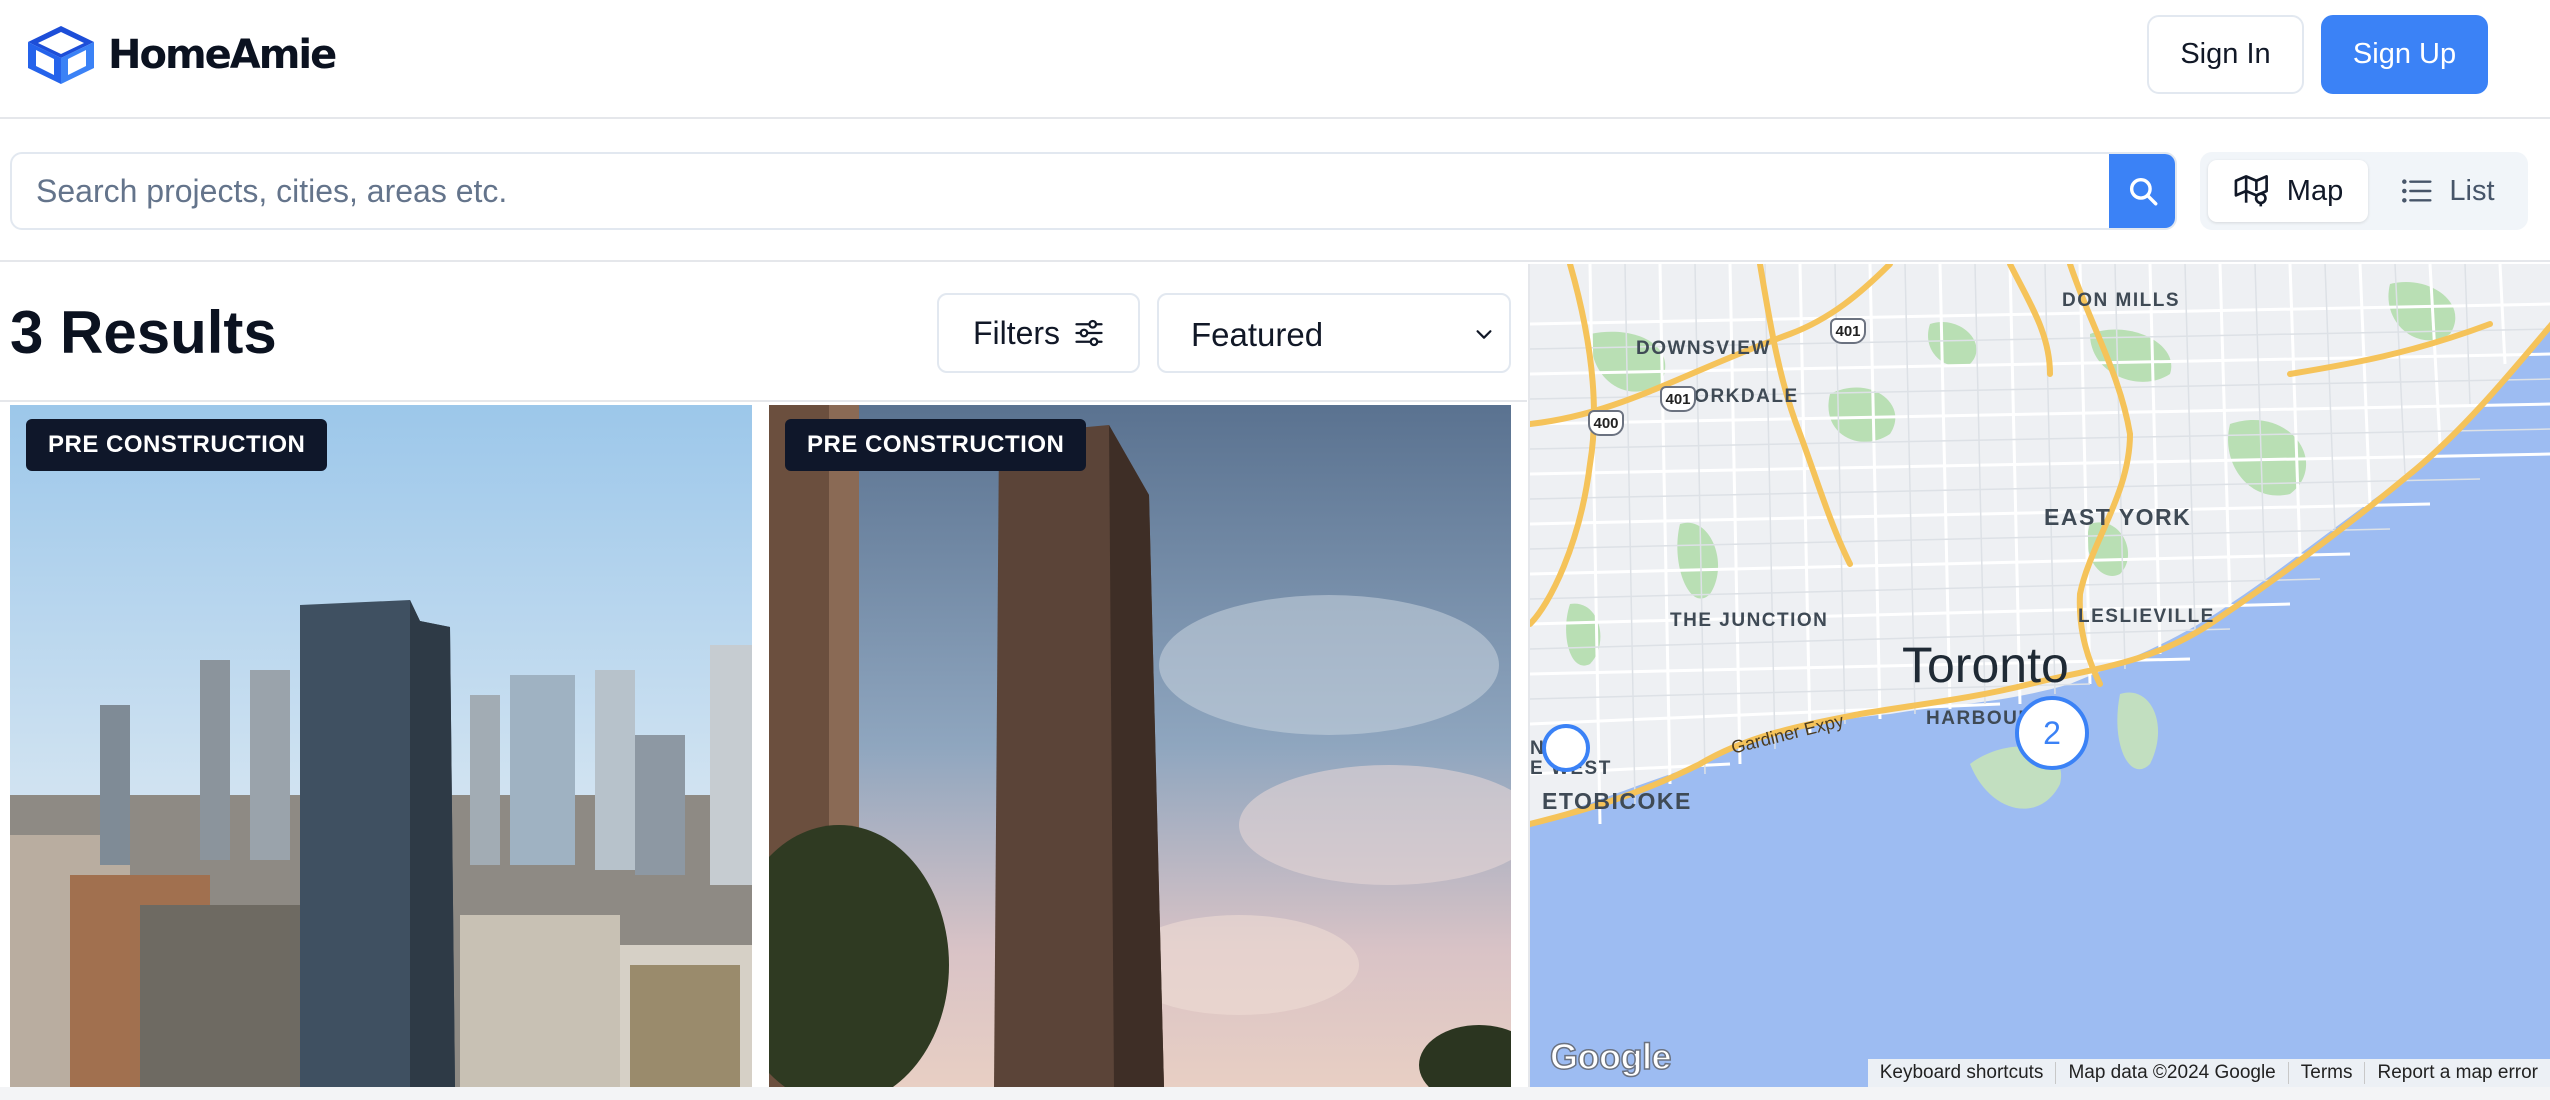  I want to click on sort-selected-value: Featured, so click(1257, 334).